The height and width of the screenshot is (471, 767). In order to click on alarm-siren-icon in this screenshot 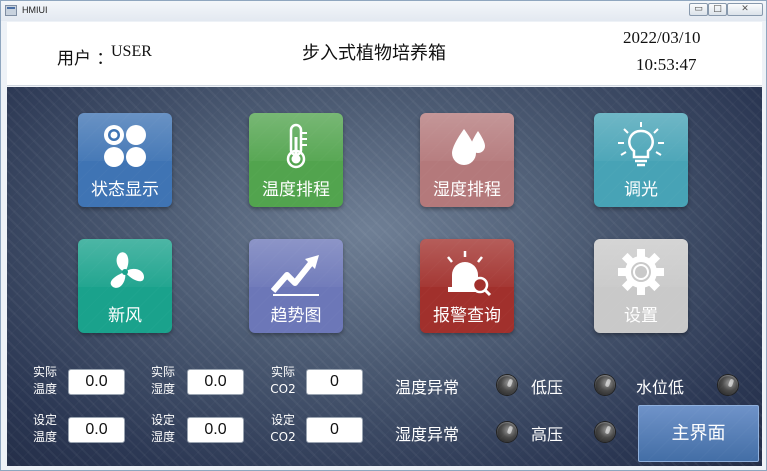, I will do `click(469, 274)`.